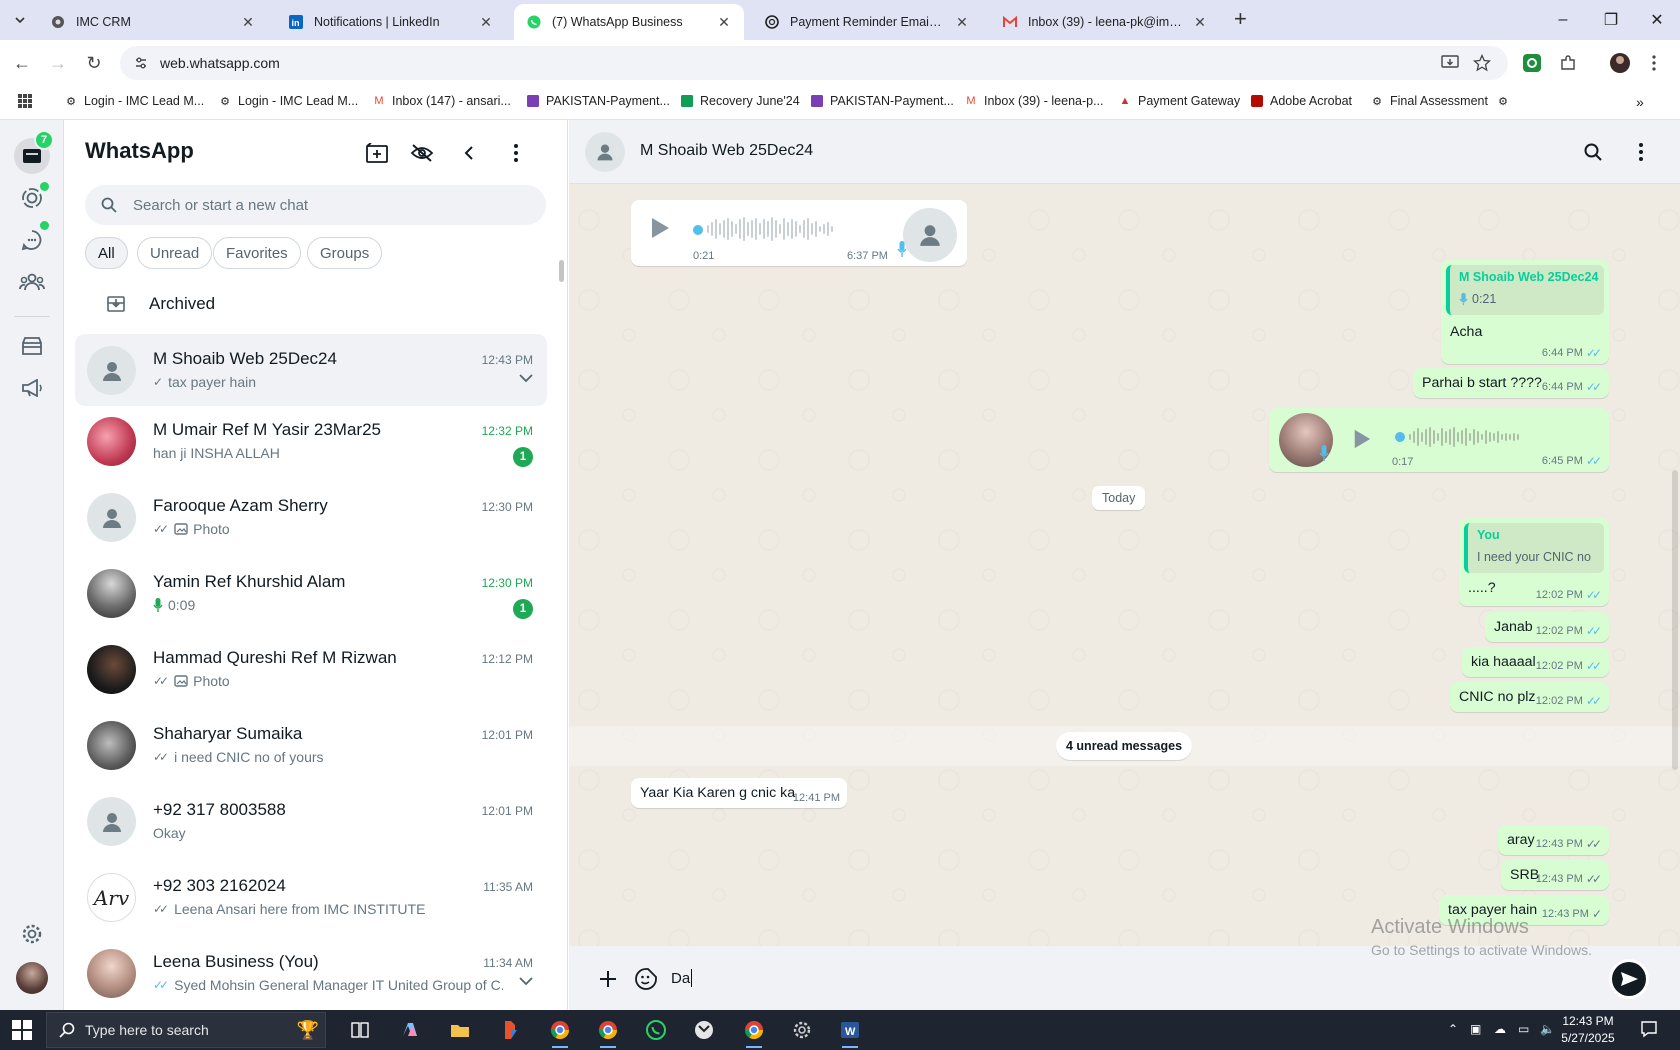 The width and height of the screenshot is (1680, 1050). I want to click on menu-button, so click(516, 153).